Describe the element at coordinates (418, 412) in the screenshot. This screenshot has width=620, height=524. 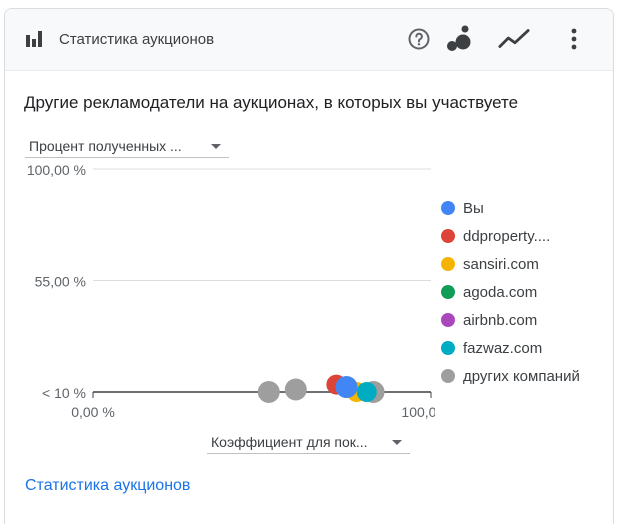
I see `x-tick-label: 100,00 %` at that location.